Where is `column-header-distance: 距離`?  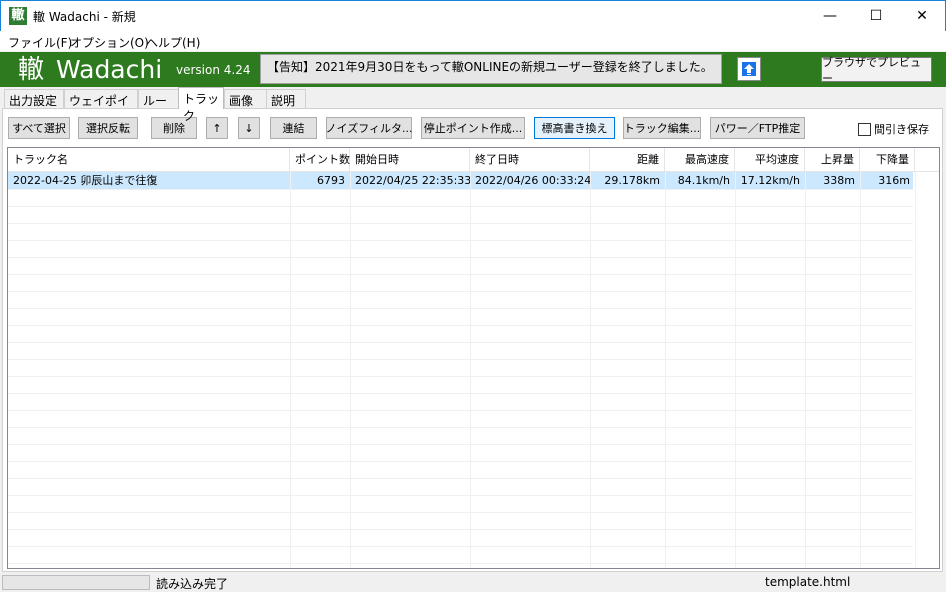
column-header-distance: 距離 is located at coordinates (627, 160).